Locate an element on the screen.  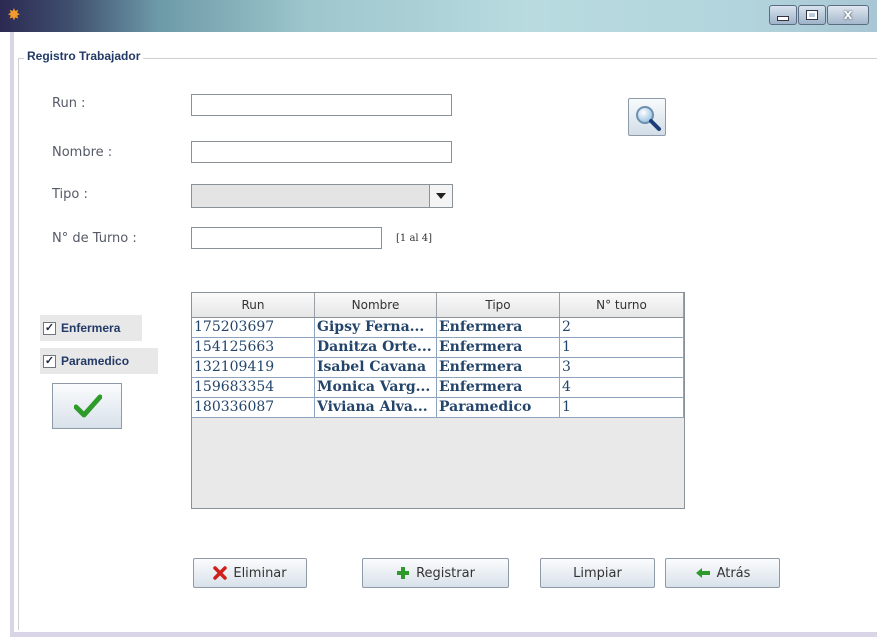
group-title: Registro Trabajador is located at coordinates (84, 56).